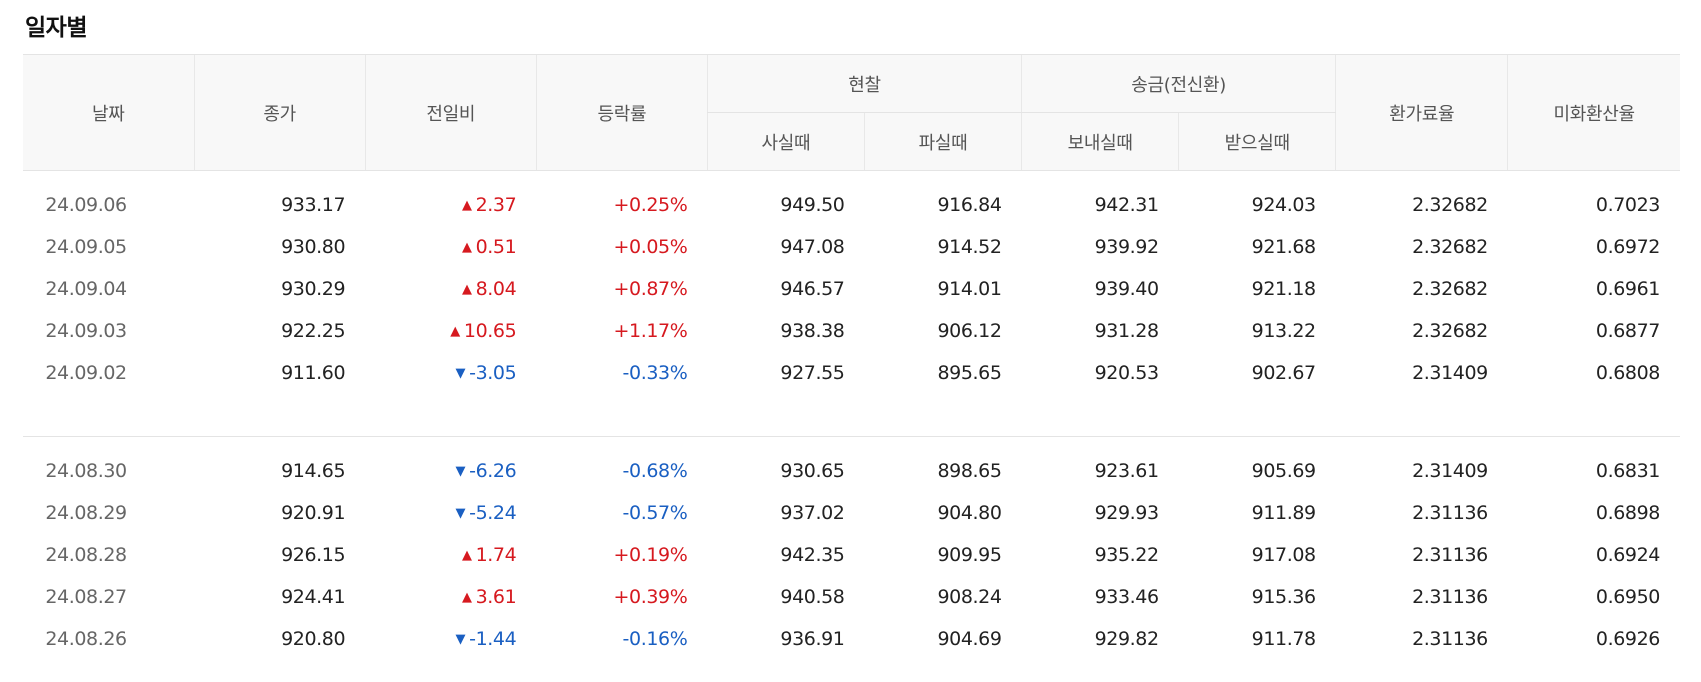 Image resolution: width=1701 pixels, height=682 pixels. What do you see at coordinates (864, 83) in the screenshot?
I see `header-cash: 현찰` at bounding box center [864, 83].